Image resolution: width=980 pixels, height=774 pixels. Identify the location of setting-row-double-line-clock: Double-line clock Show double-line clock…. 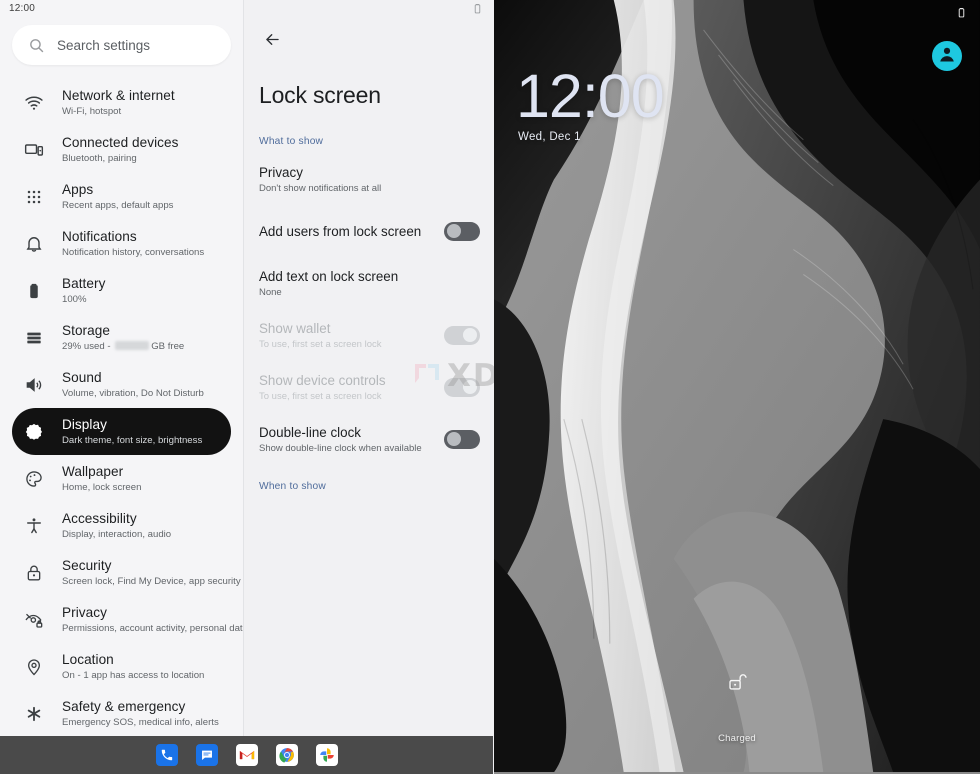
(369, 439).